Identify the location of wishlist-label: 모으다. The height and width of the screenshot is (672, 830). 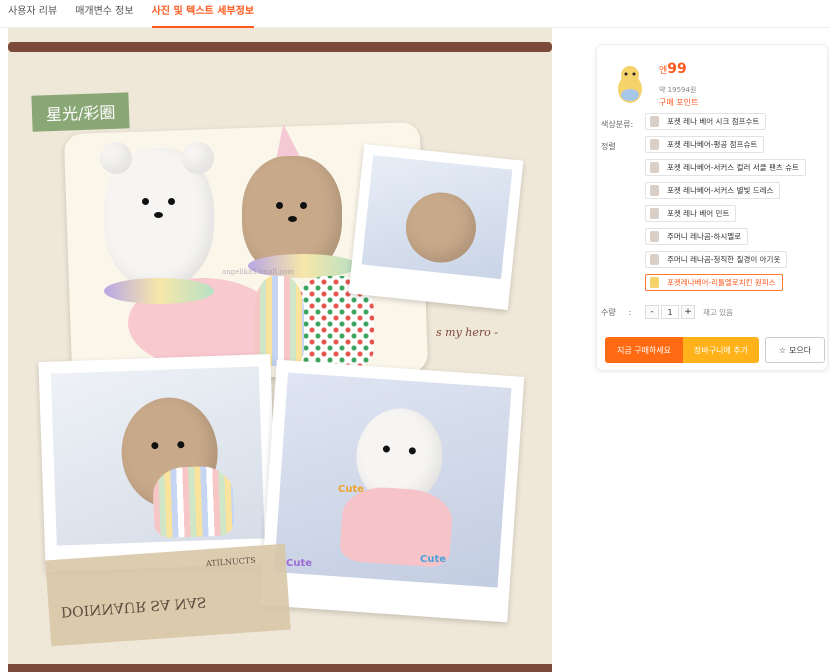
(800, 350).